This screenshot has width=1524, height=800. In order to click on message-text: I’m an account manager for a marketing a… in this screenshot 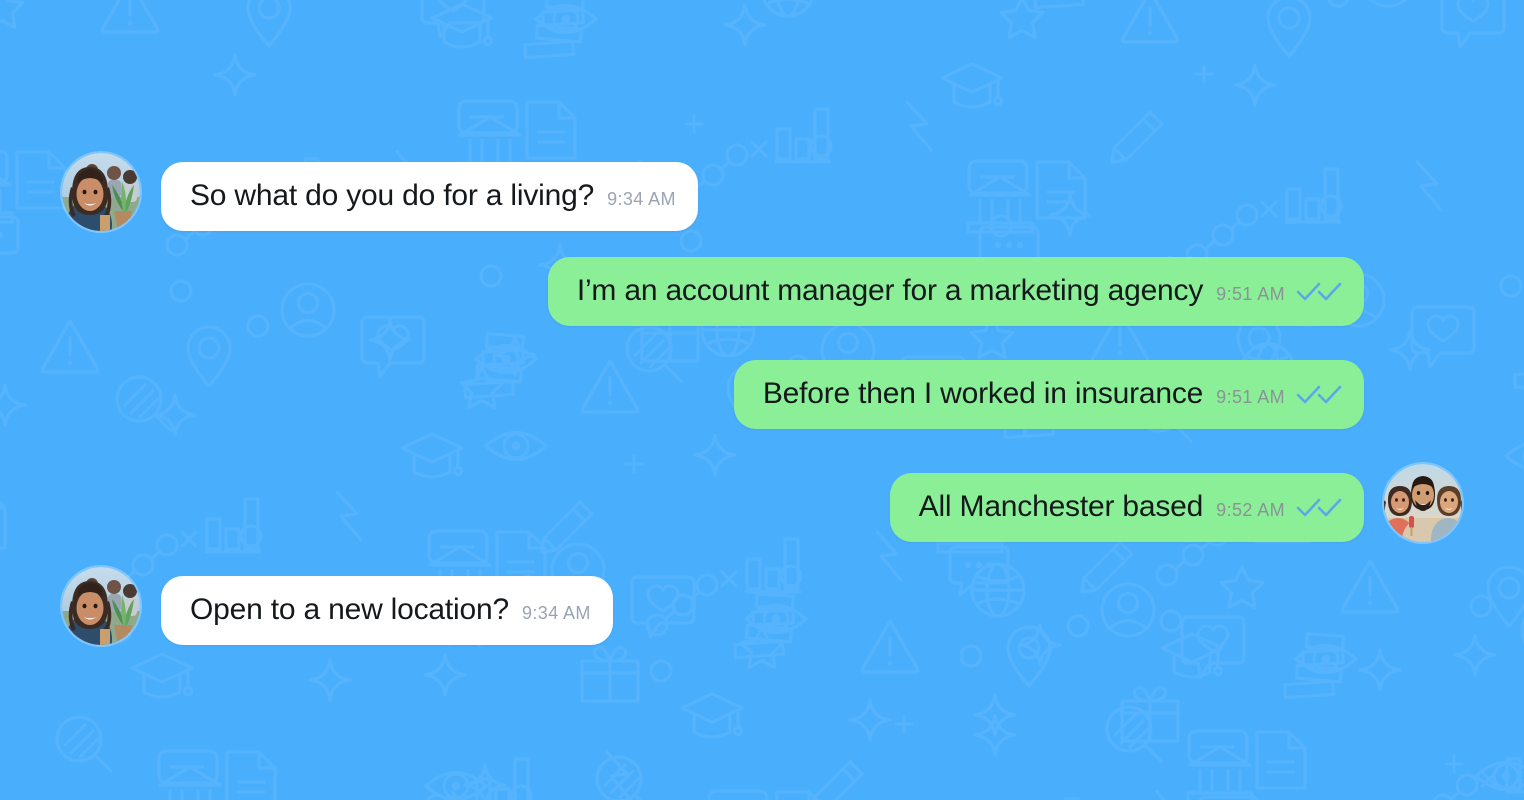, I will do `click(890, 290)`.